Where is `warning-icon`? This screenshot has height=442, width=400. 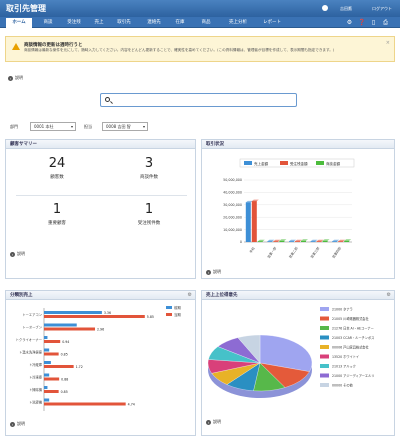 warning-icon is located at coordinates (16, 46).